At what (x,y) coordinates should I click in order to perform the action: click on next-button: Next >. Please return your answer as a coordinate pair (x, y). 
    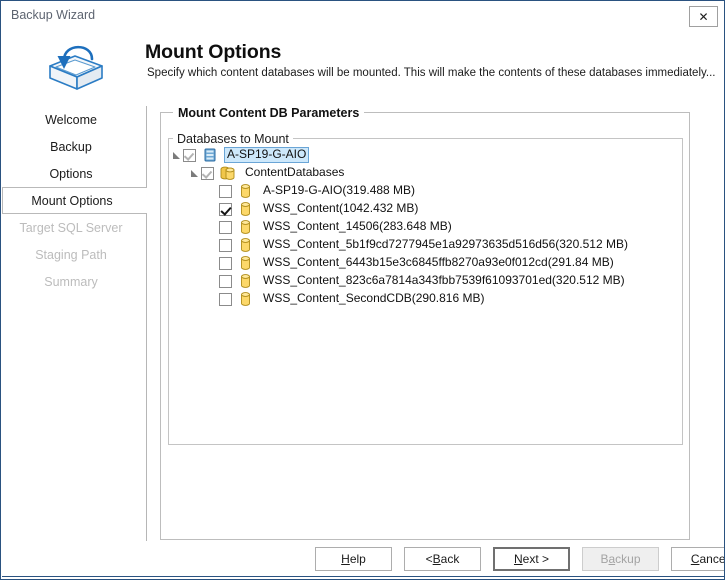
    Looking at the image, I should click on (531, 559).